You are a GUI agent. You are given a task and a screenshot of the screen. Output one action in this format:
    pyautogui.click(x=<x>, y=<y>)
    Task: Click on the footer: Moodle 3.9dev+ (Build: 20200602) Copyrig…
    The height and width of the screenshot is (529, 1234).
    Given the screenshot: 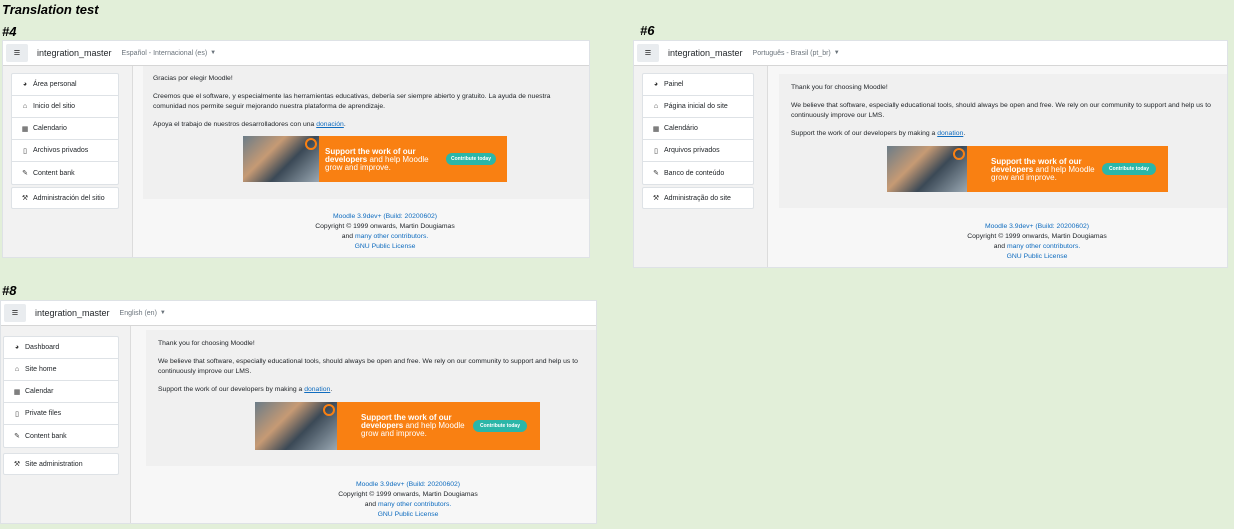 What is the action you would take?
    pyautogui.click(x=366, y=232)
    